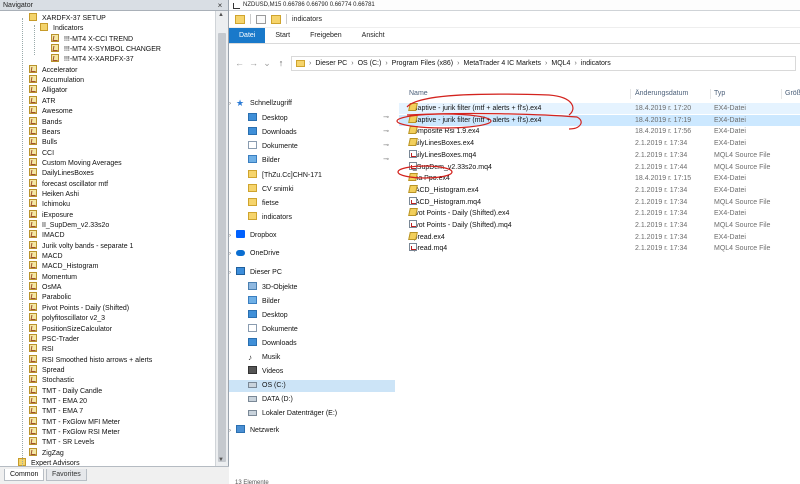 Image resolution: width=800 pixels, height=484 pixels. What do you see at coordinates (53, 276) in the screenshot?
I see `tree-item: Momentum` at bounding box center [53, 276].